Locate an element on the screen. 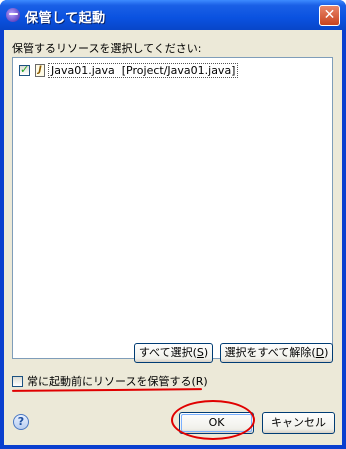 The image size is (346, 449). resource-checkbox is located at coordinates (24, 69).